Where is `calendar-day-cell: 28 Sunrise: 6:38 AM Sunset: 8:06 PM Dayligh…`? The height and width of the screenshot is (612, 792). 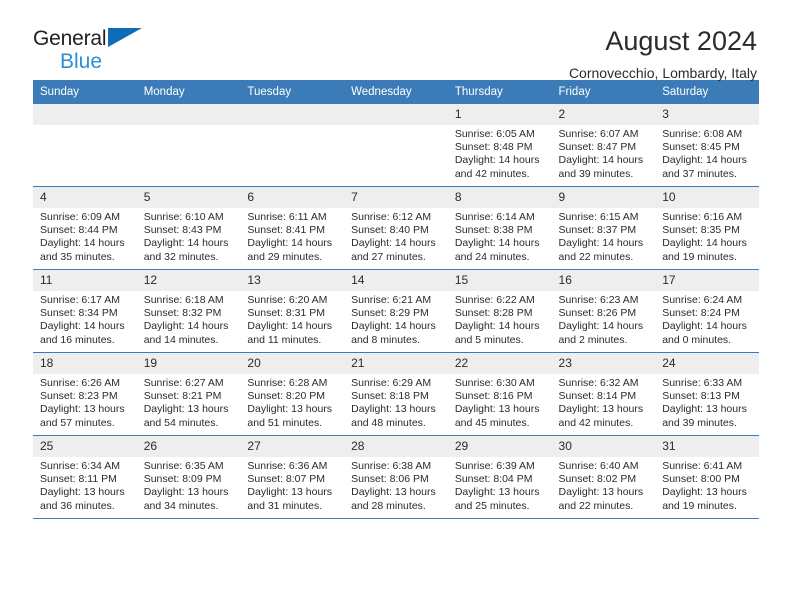
calendar-day-cell: 28 Sunrise: 6:38 AM Sunset: 8:06 PM Dayligh… is located at coordinates (396, 477).